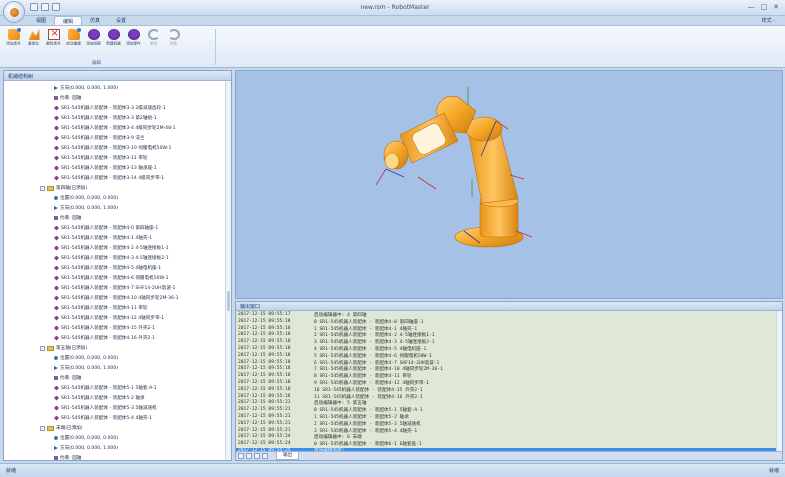  Describe the element at coordinates (71, 98) in the screenshot. I see `tree-item-label: 约束: 固轴` at that location.